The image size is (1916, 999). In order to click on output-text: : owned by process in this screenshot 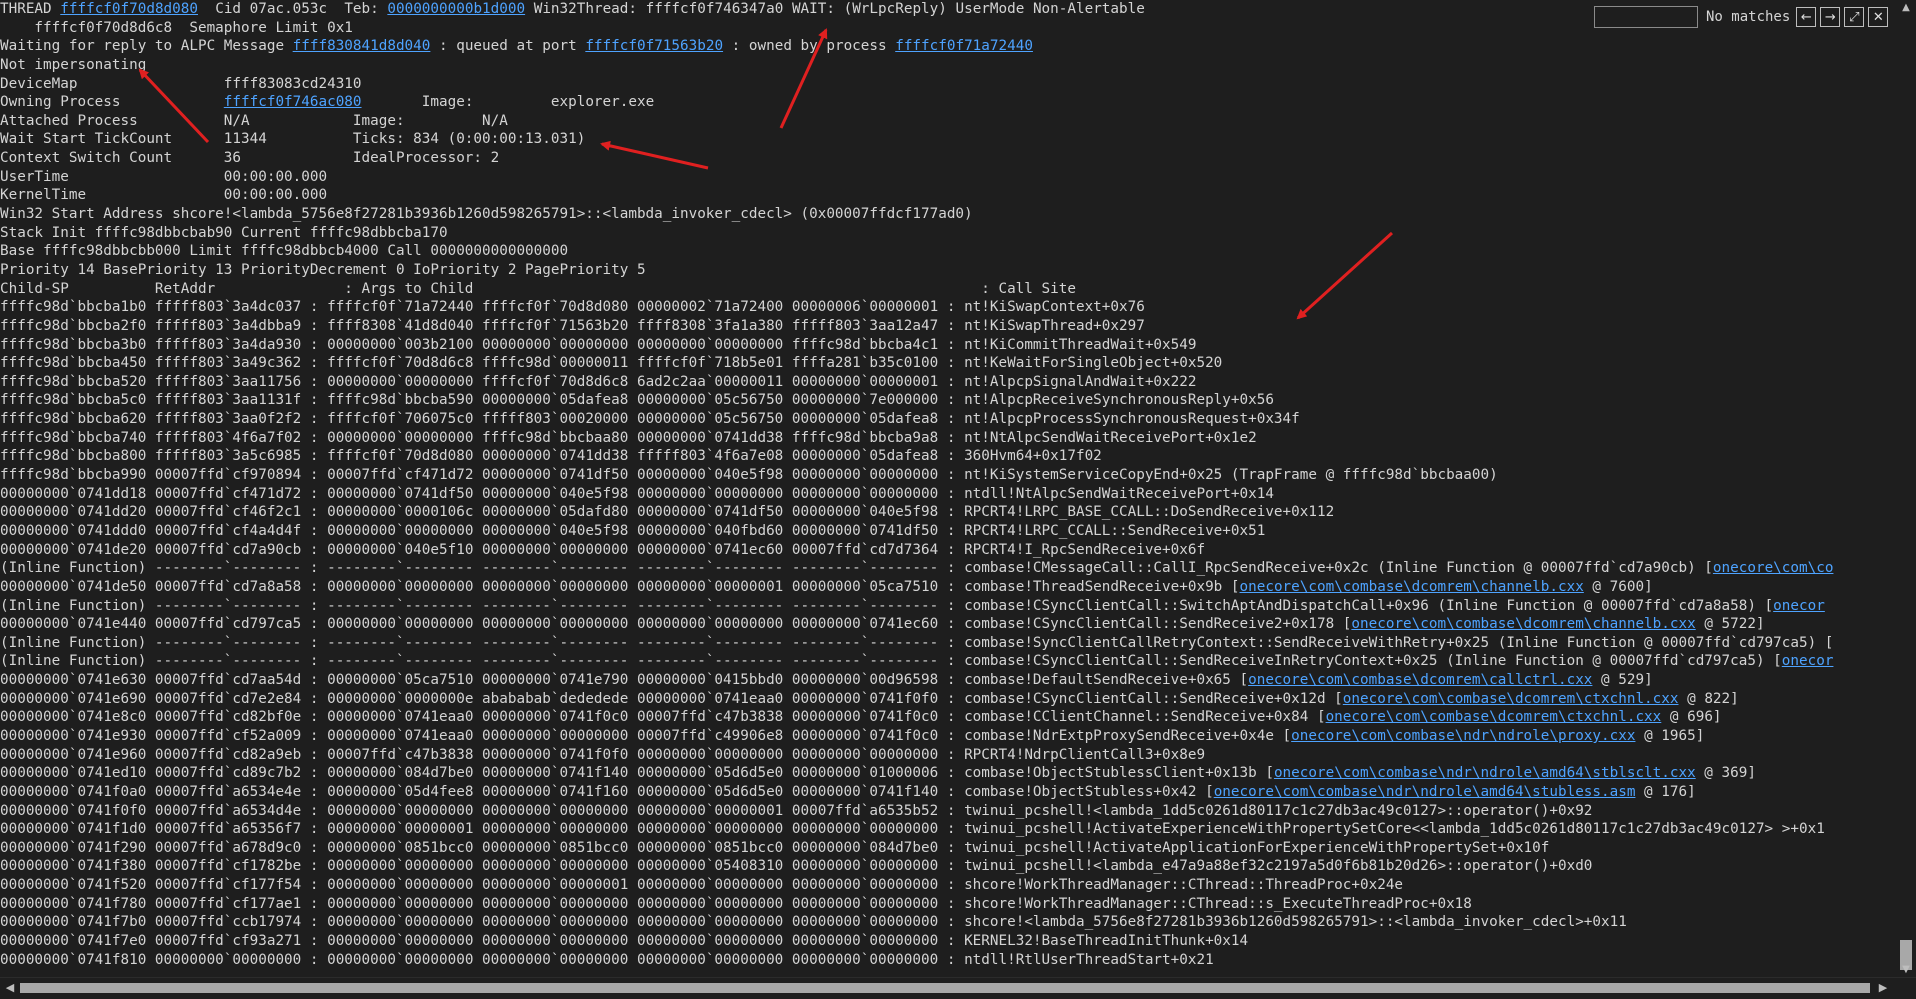, I will do `click(809, 46)`.